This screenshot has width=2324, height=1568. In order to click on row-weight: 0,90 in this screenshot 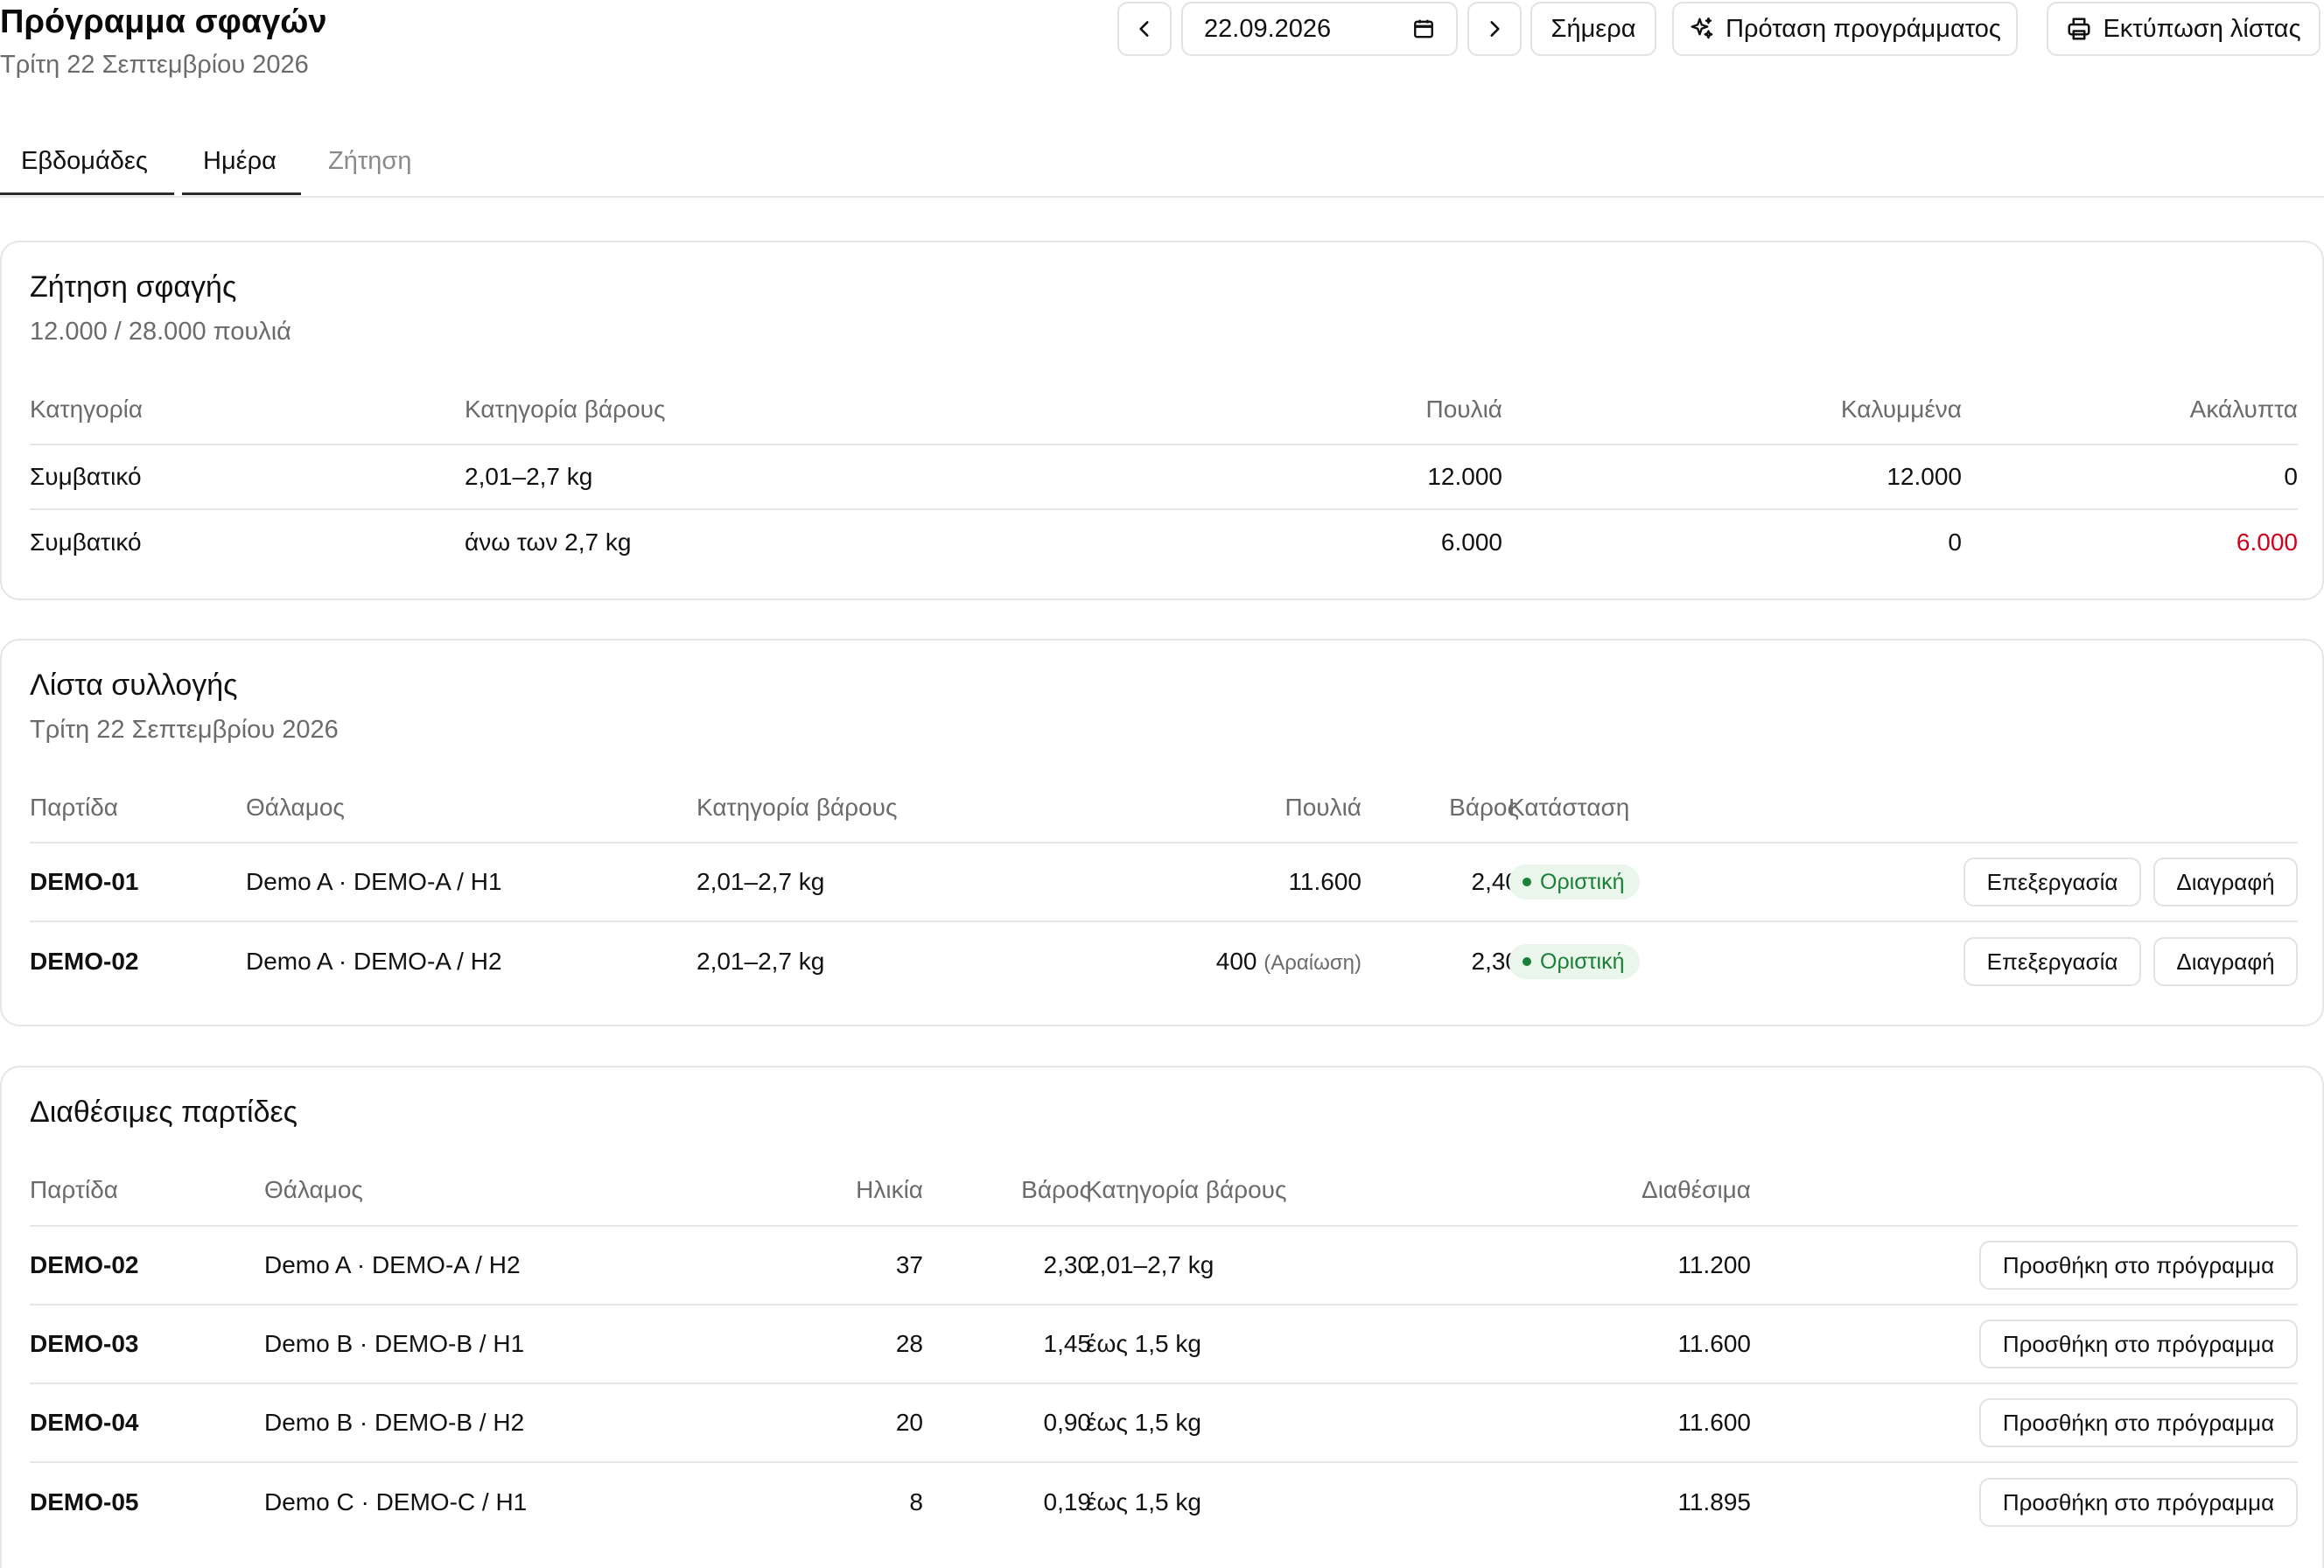, I will do `click(1067, 1422)`.